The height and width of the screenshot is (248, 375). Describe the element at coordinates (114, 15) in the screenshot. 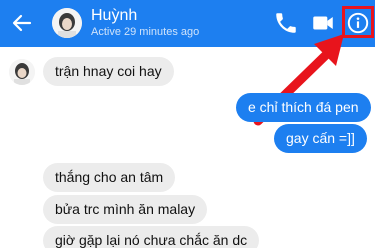

I see `contact-name: Huỳnh` at that location.